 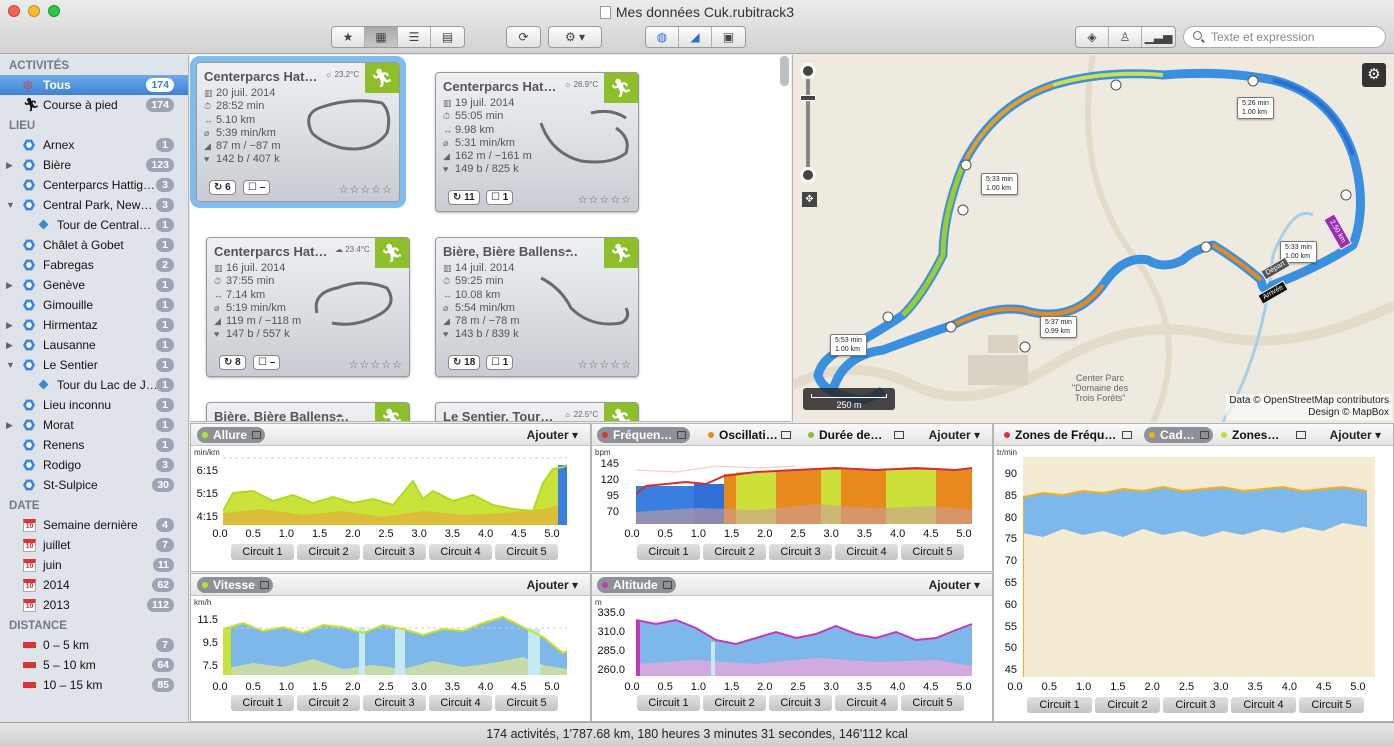 What do you see at coordinates (348, 37) in the screenshot?
I see `favorites-star-icon: ★` at bounding box center [348, 37].